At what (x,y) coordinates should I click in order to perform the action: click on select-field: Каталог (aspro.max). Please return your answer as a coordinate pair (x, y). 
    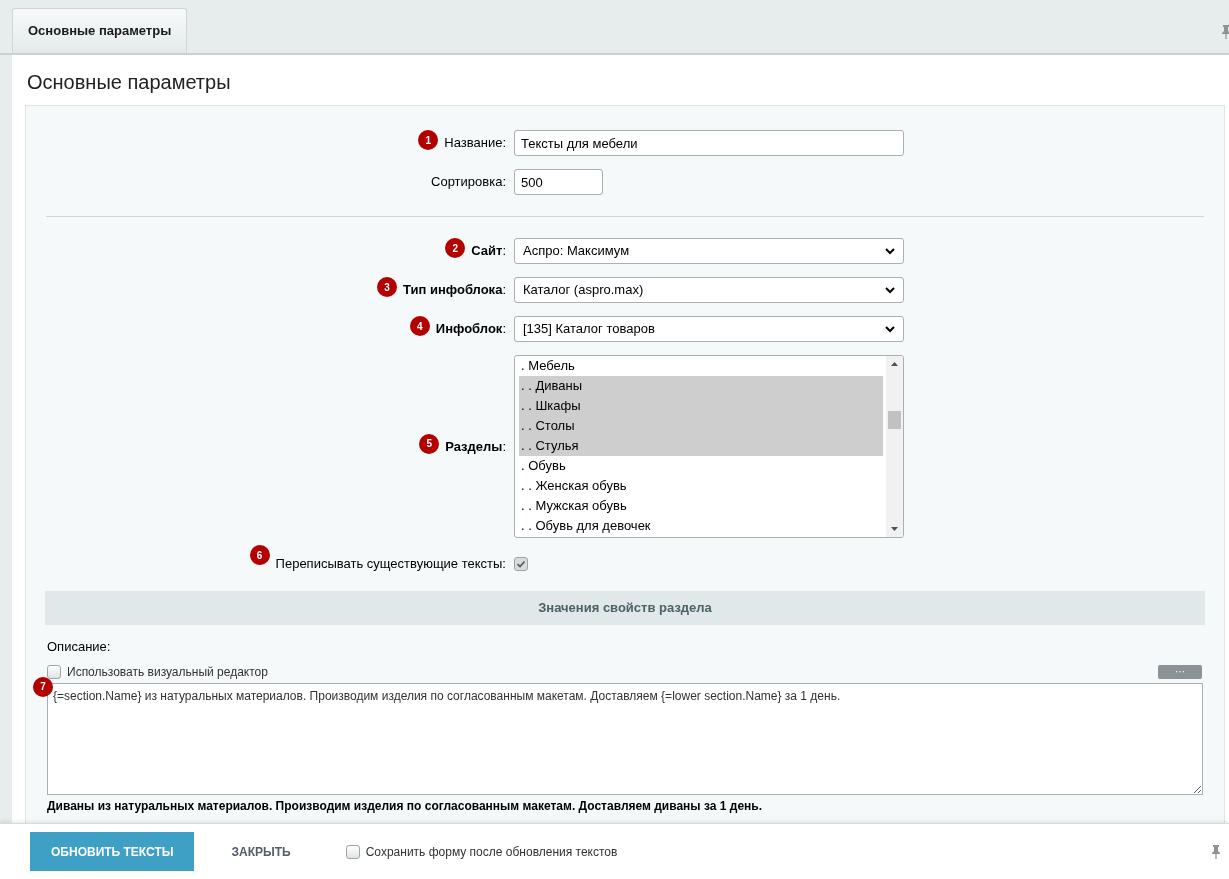
    Looking at the image, I should click on (709, 290).